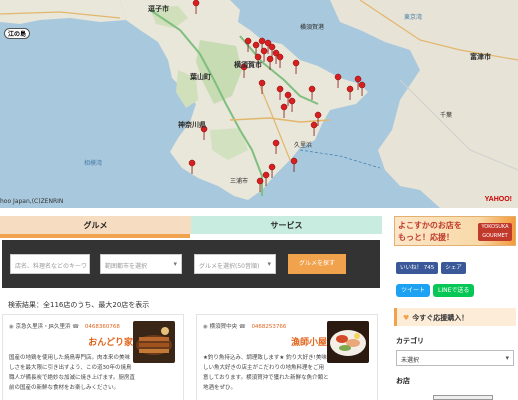  Describe the element at coordinates (317, 264) in the screenshot. I see `search-button: グルメを探す` at that location.